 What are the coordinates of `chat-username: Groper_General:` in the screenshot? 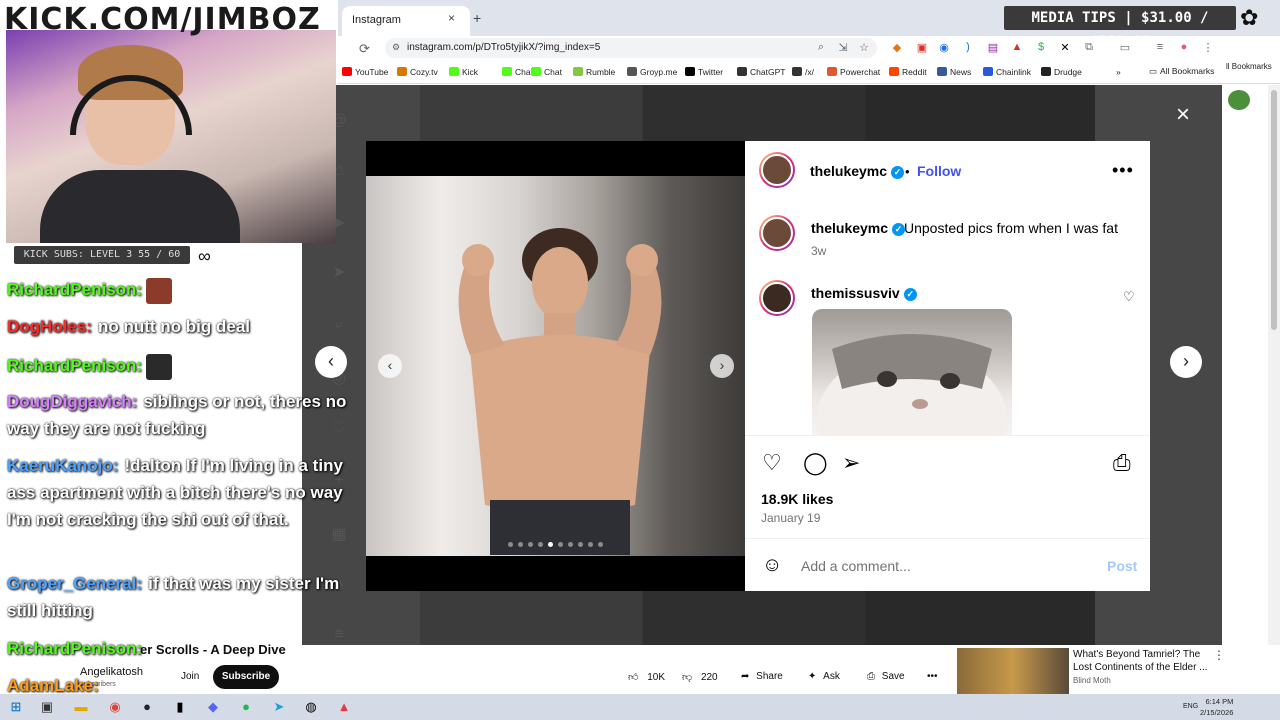 It's located at (75, 583).